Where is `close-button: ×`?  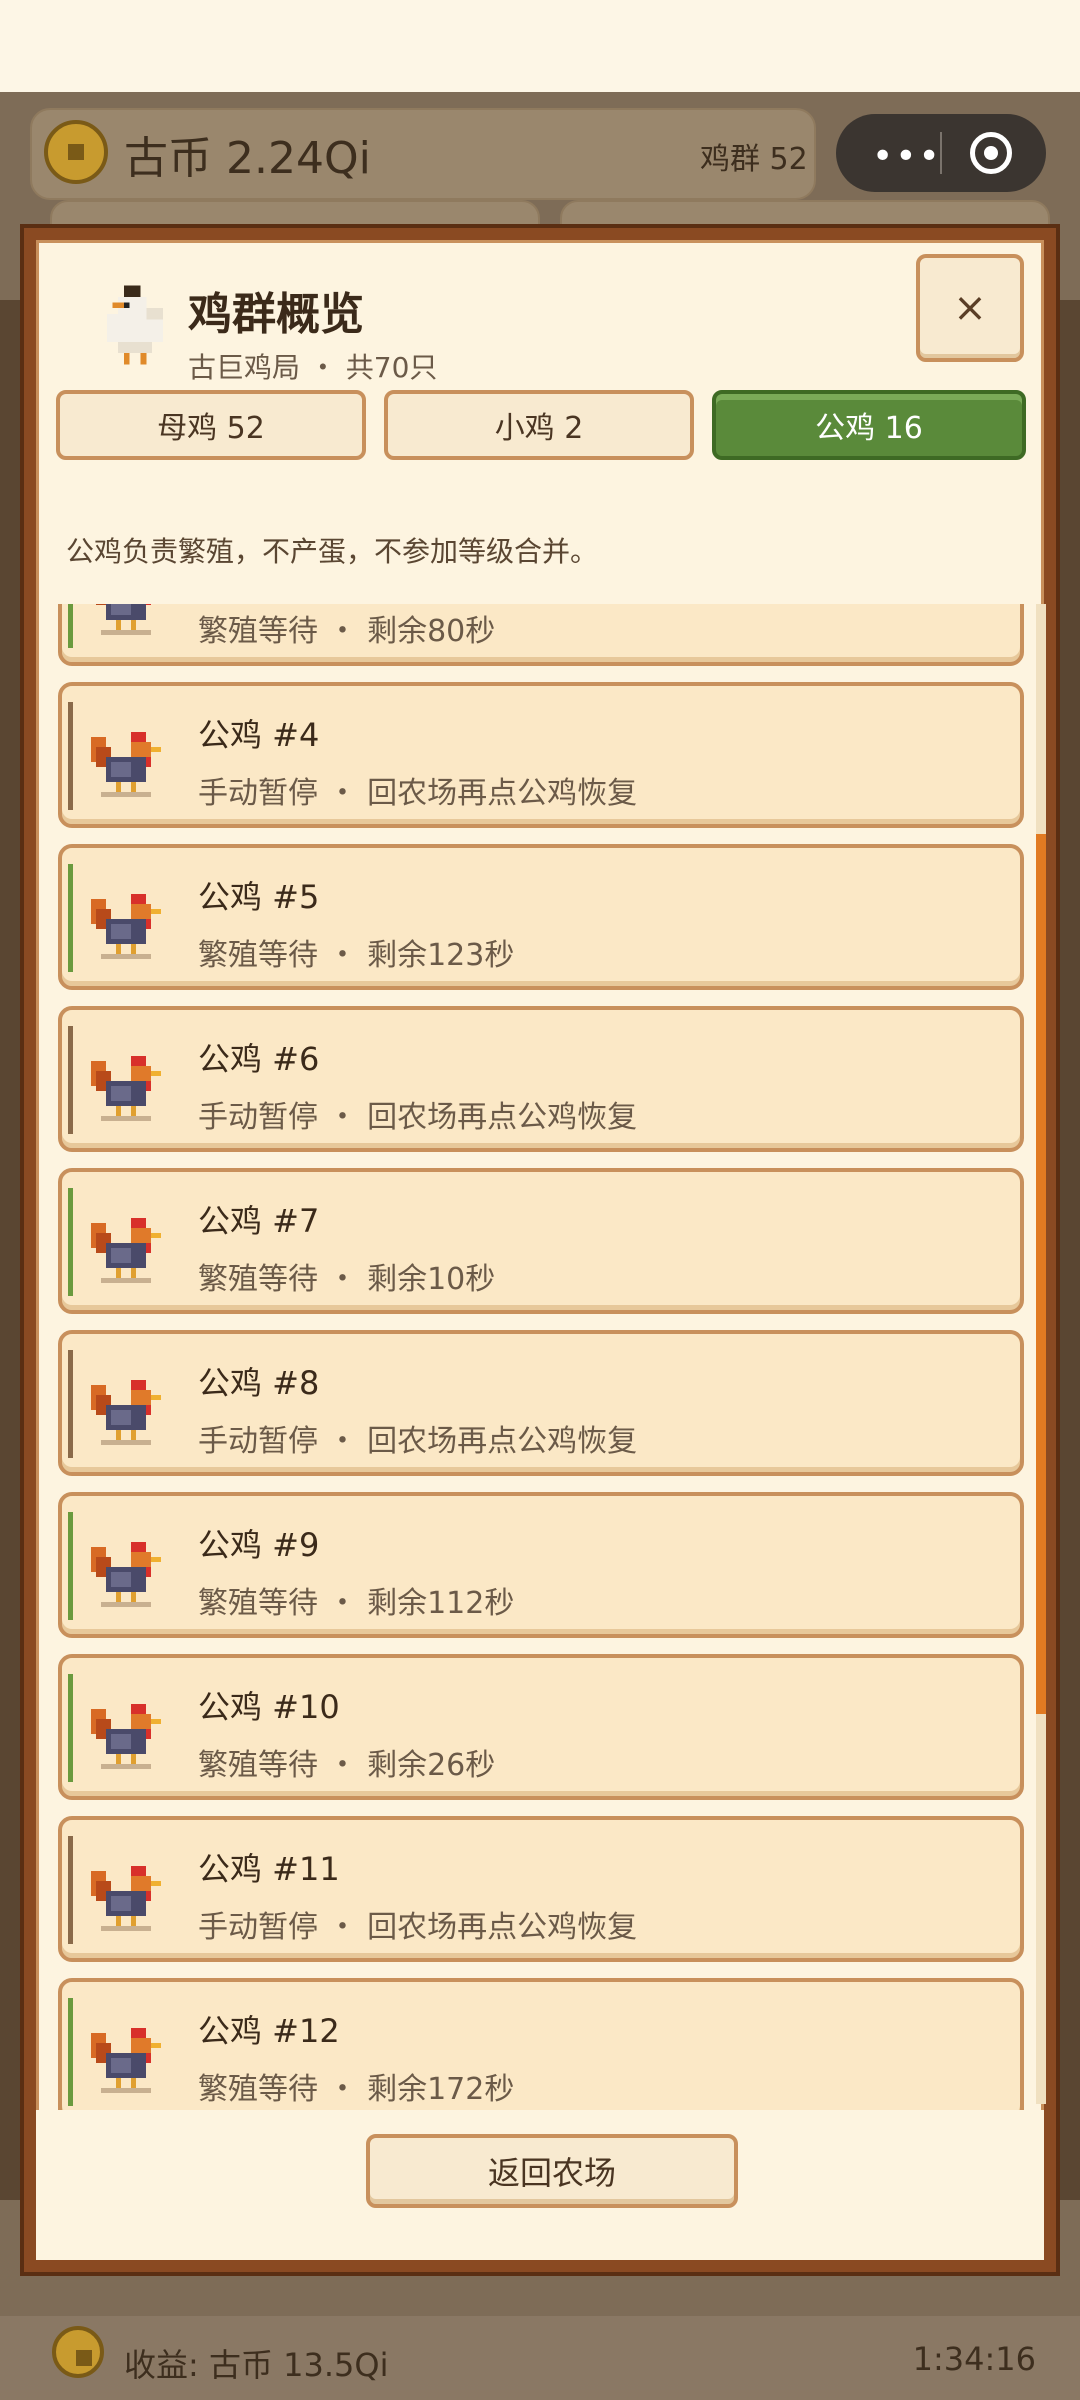
close-button: × is located at coordinates (970, 308).